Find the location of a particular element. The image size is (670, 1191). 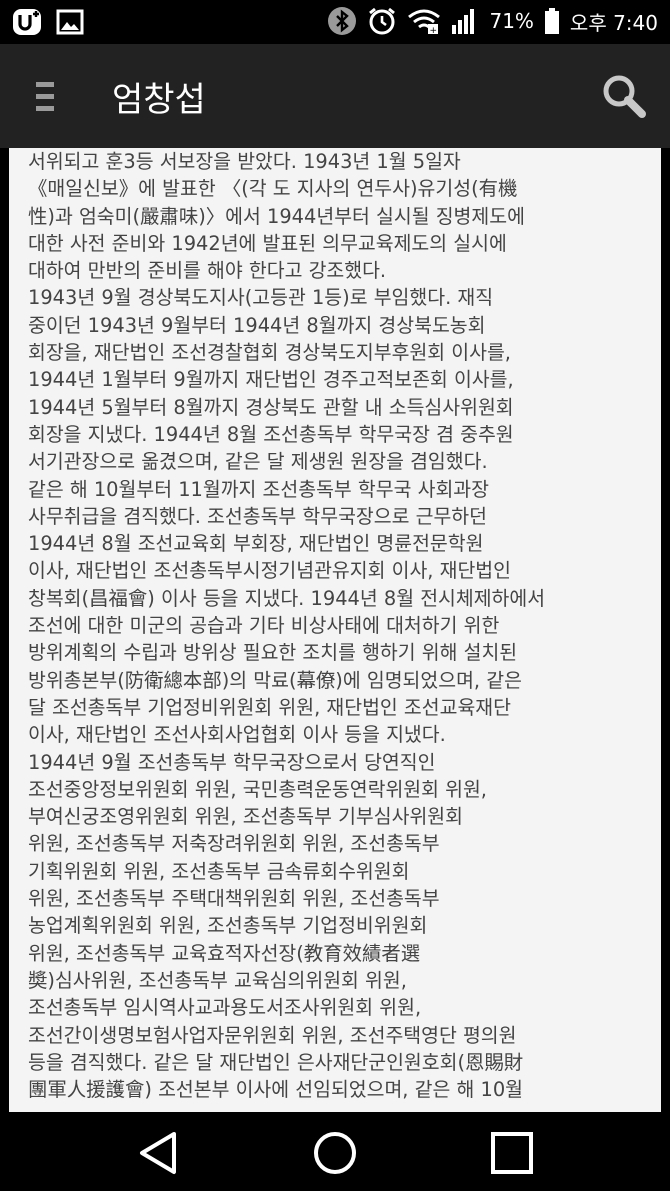

article-line: 등을 겸직했다. 같은 달 재단법인 은사재단군인원호회(恩賜財 is located at coordinates (276, 1062).